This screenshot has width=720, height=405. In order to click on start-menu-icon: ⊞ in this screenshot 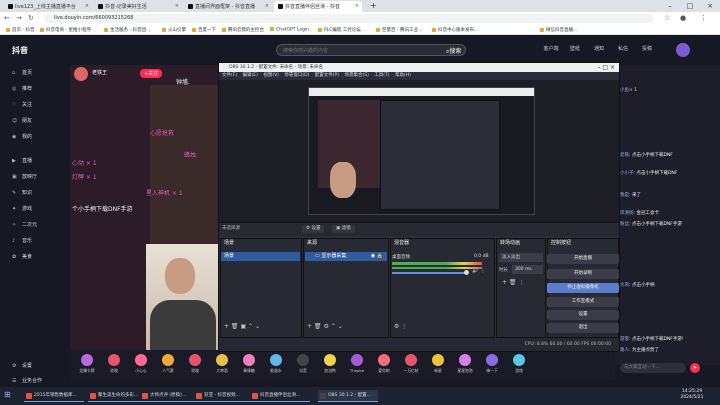, I will do `click(10, 396)`.